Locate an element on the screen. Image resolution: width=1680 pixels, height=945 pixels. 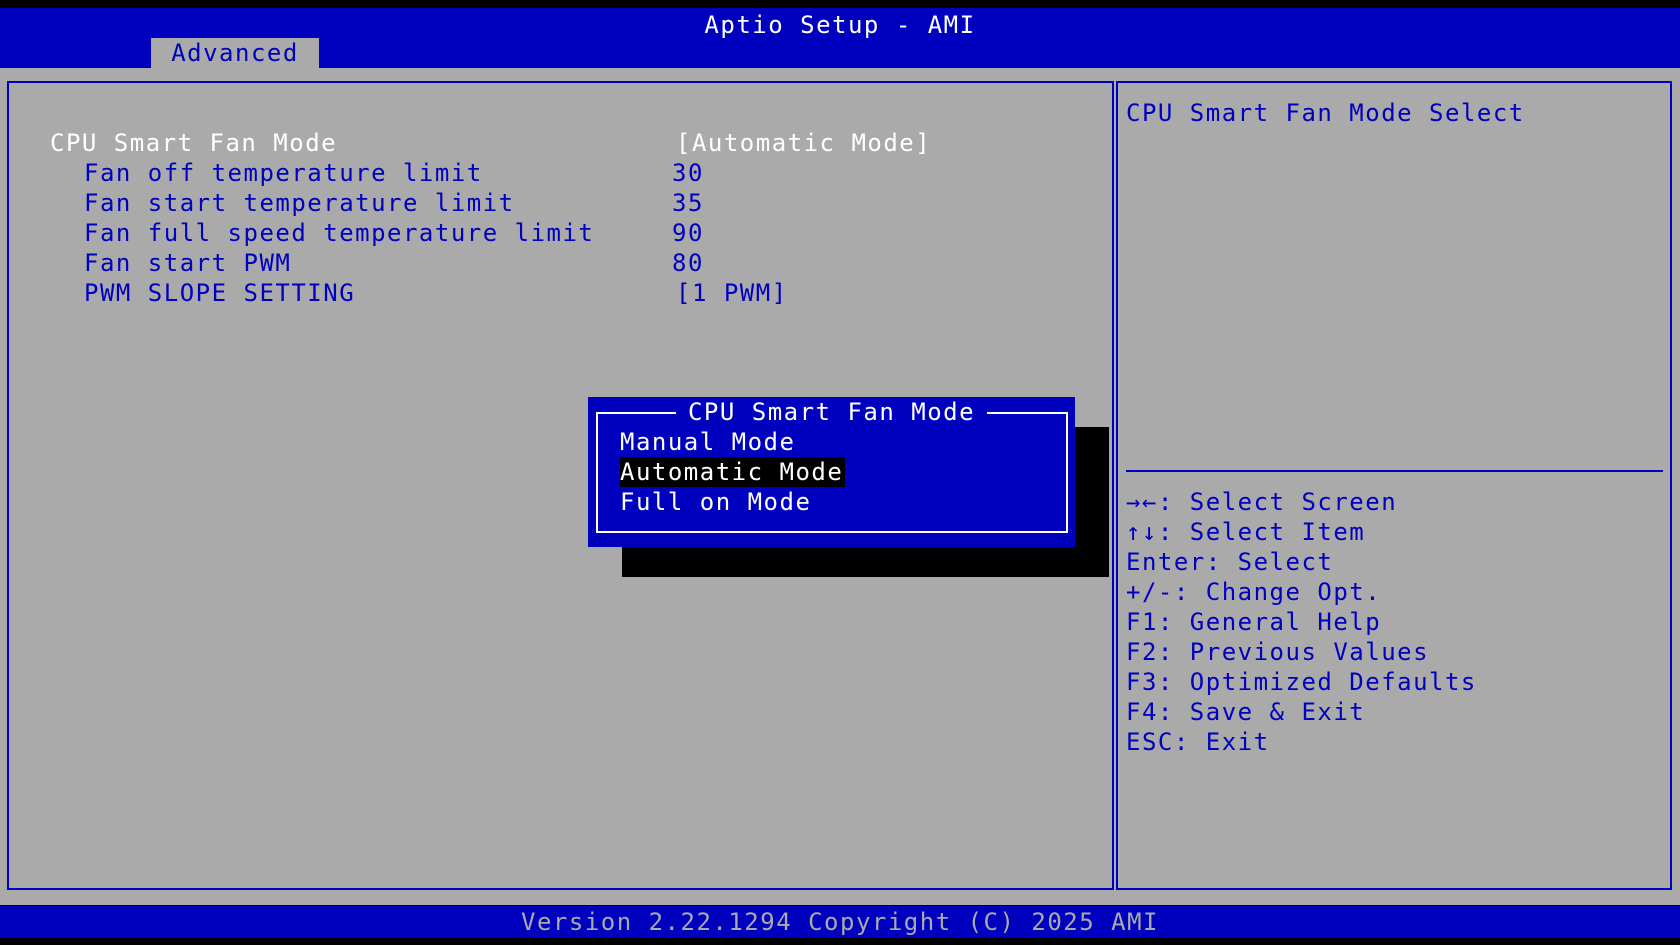
popup-option-full-on-mode: Full on Mode is located at coordinates (715, 502).